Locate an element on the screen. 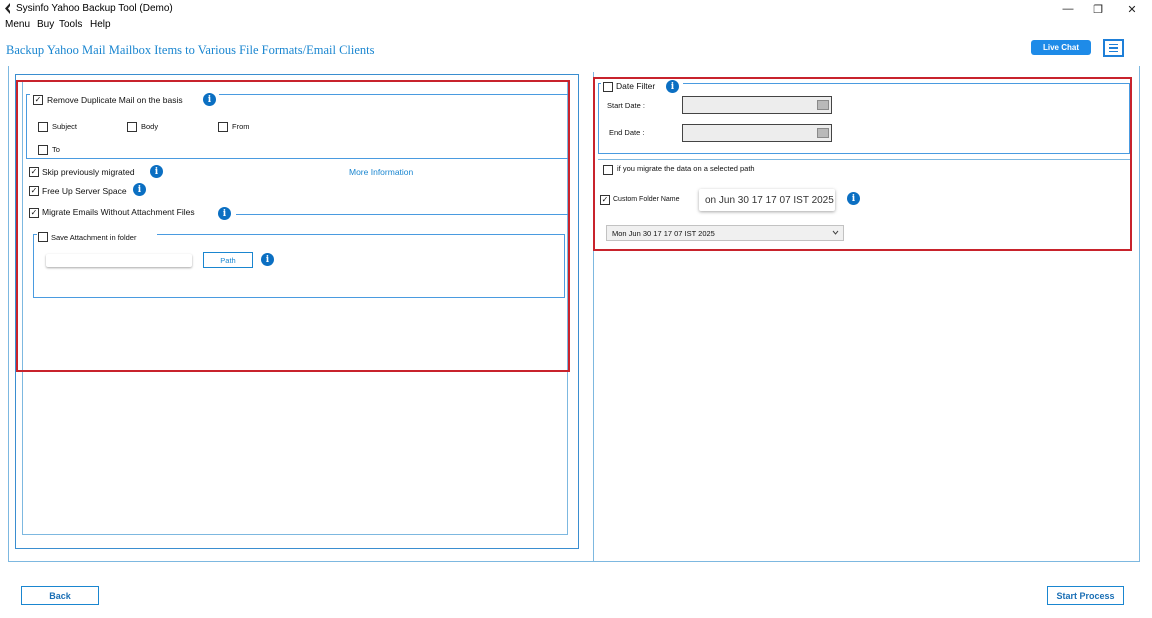 The width and height of the screenshot is (1152, 618). restore-icon: ❐ is located at coordinates (1098, 9).